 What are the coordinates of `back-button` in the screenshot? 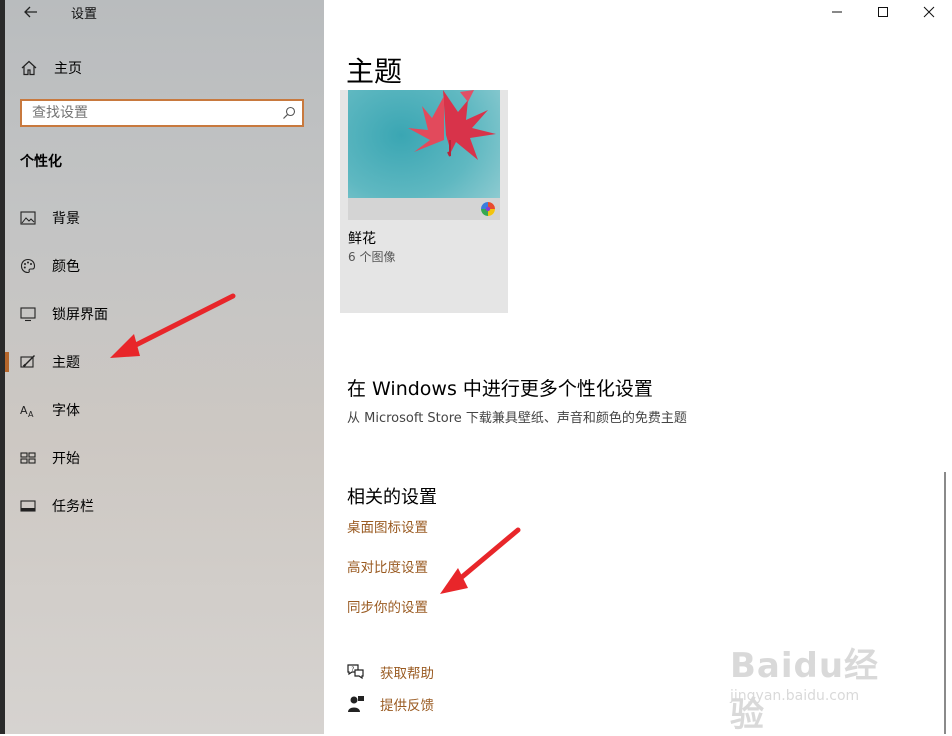 It's located at (31, 12).